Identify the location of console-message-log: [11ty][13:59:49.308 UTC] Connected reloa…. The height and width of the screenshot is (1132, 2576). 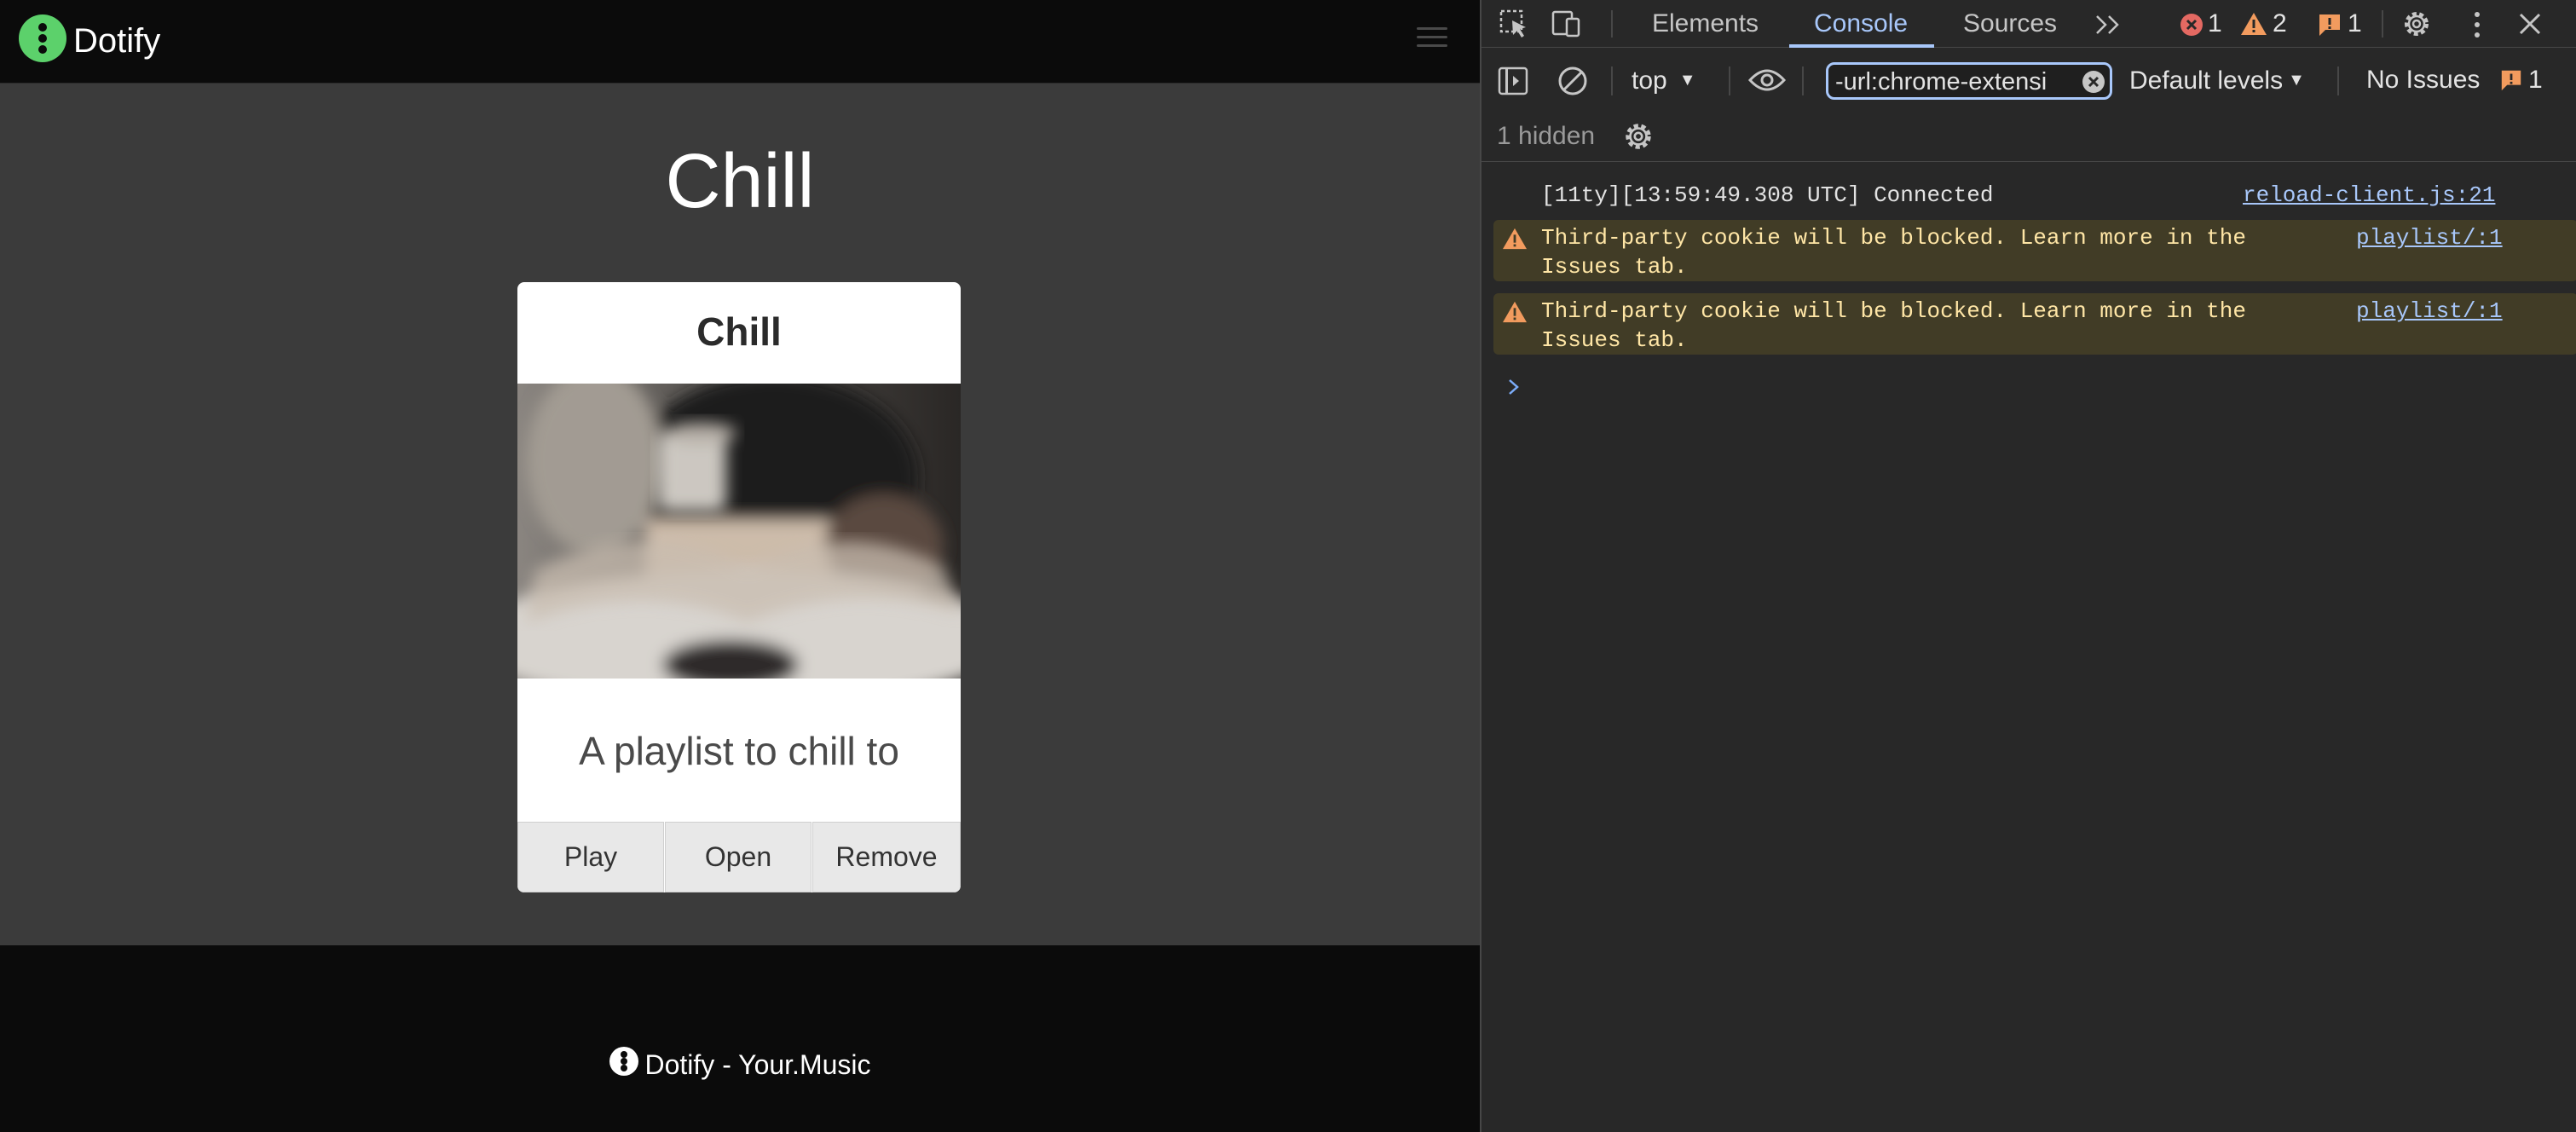
(2028, 196).